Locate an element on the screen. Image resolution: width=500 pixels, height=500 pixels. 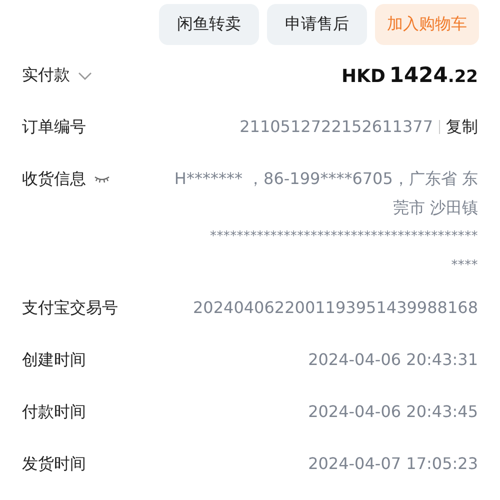
address-line: **************************************** is located at coordinates (344, 237).